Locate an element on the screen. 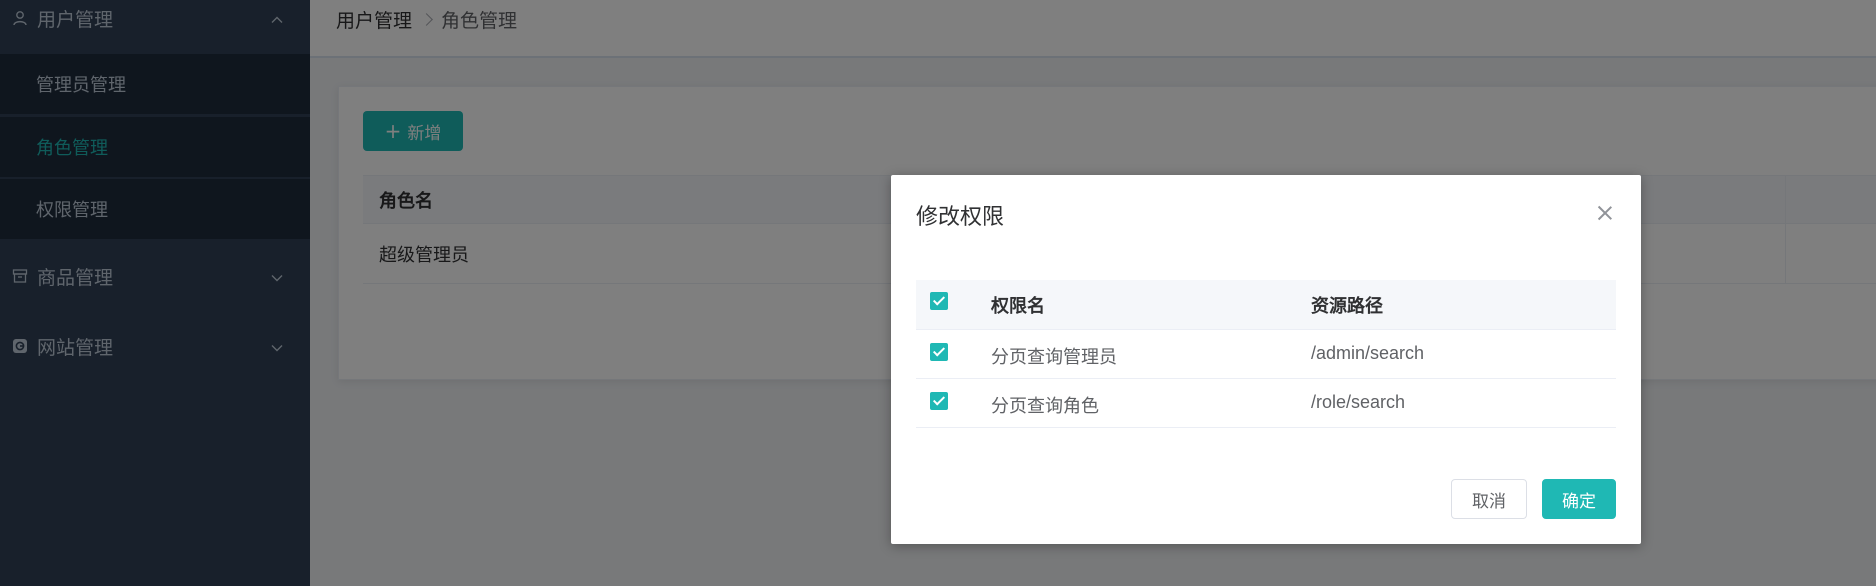 The height and width of the screenshot is (586, 1876). column-header-resource-path: 资源路径 is located at coordinates (1347, 306).